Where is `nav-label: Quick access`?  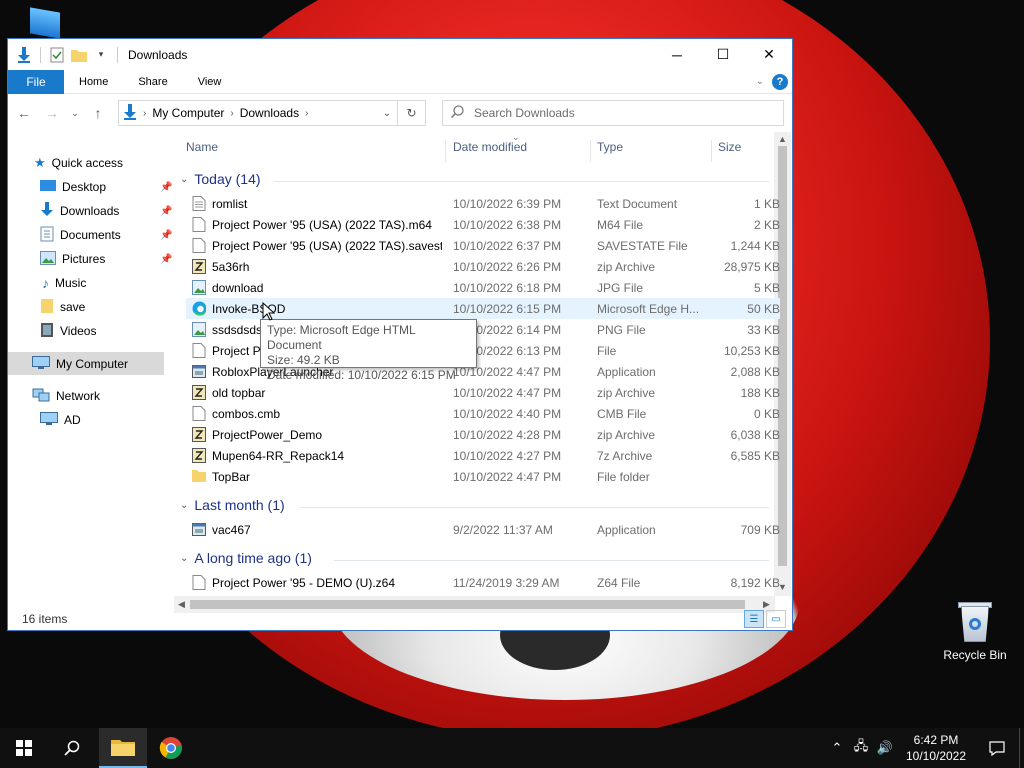
nav-label: Quick access is located at coordinates (87, 163).